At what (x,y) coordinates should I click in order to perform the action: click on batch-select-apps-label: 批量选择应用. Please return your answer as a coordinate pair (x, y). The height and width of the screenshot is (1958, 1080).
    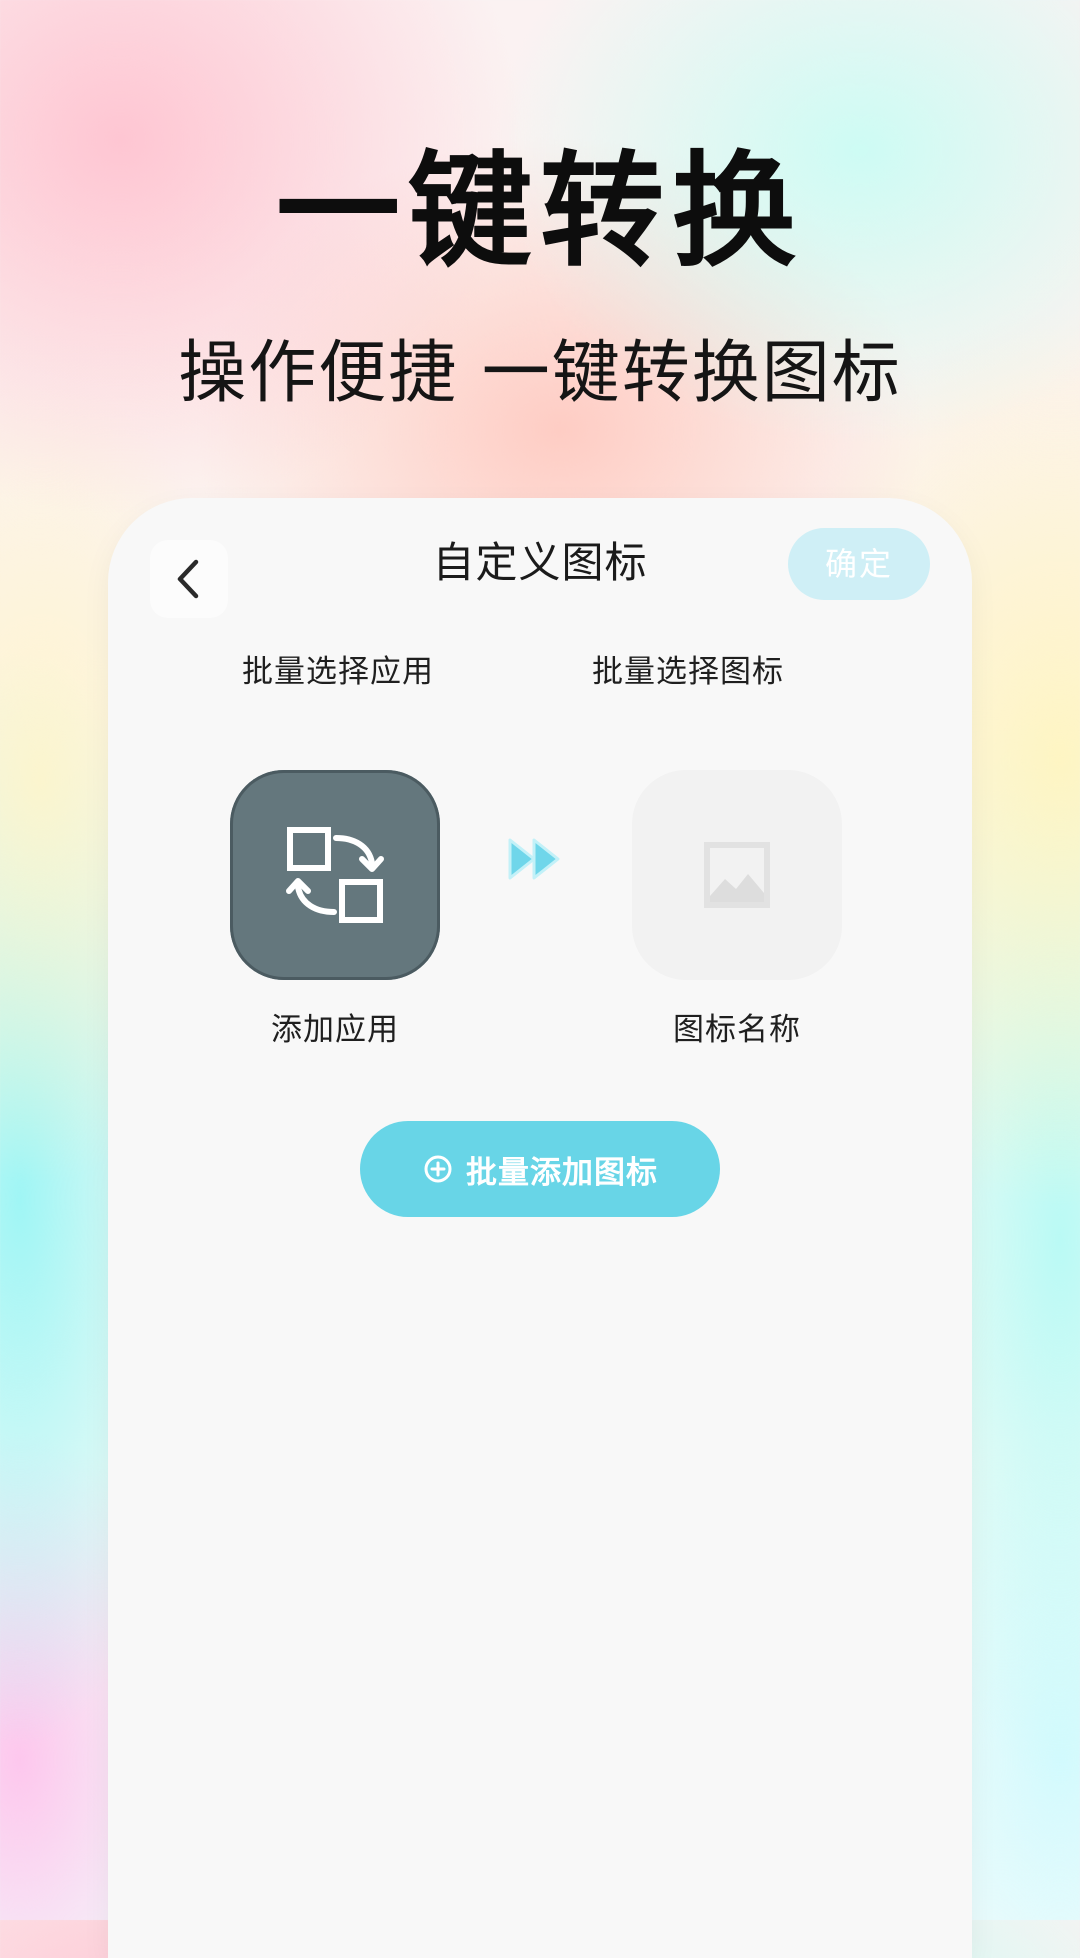
    Looking at the image, I should click on (338, 672).